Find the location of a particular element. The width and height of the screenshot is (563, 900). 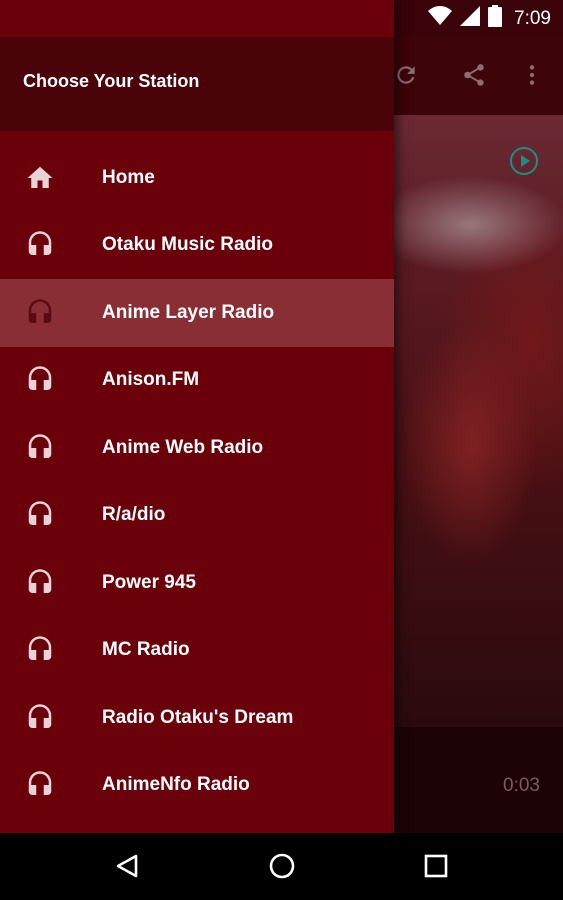

more-vert-icon is located at coordinates (532, 75).